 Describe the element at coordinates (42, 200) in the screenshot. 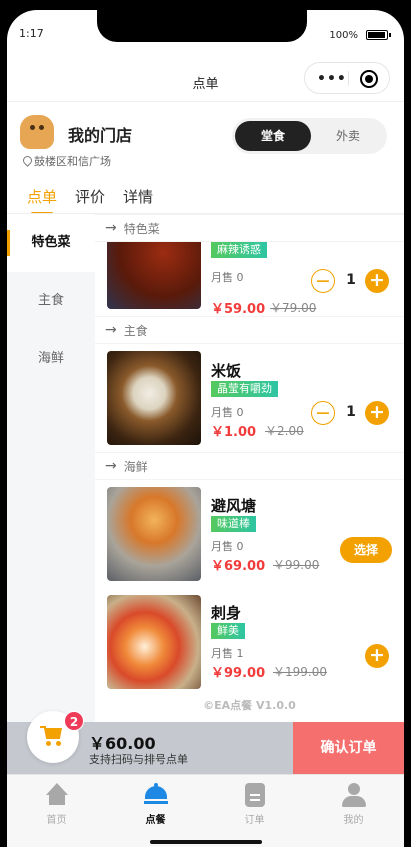

I see `tab-order: 点单` at that location.